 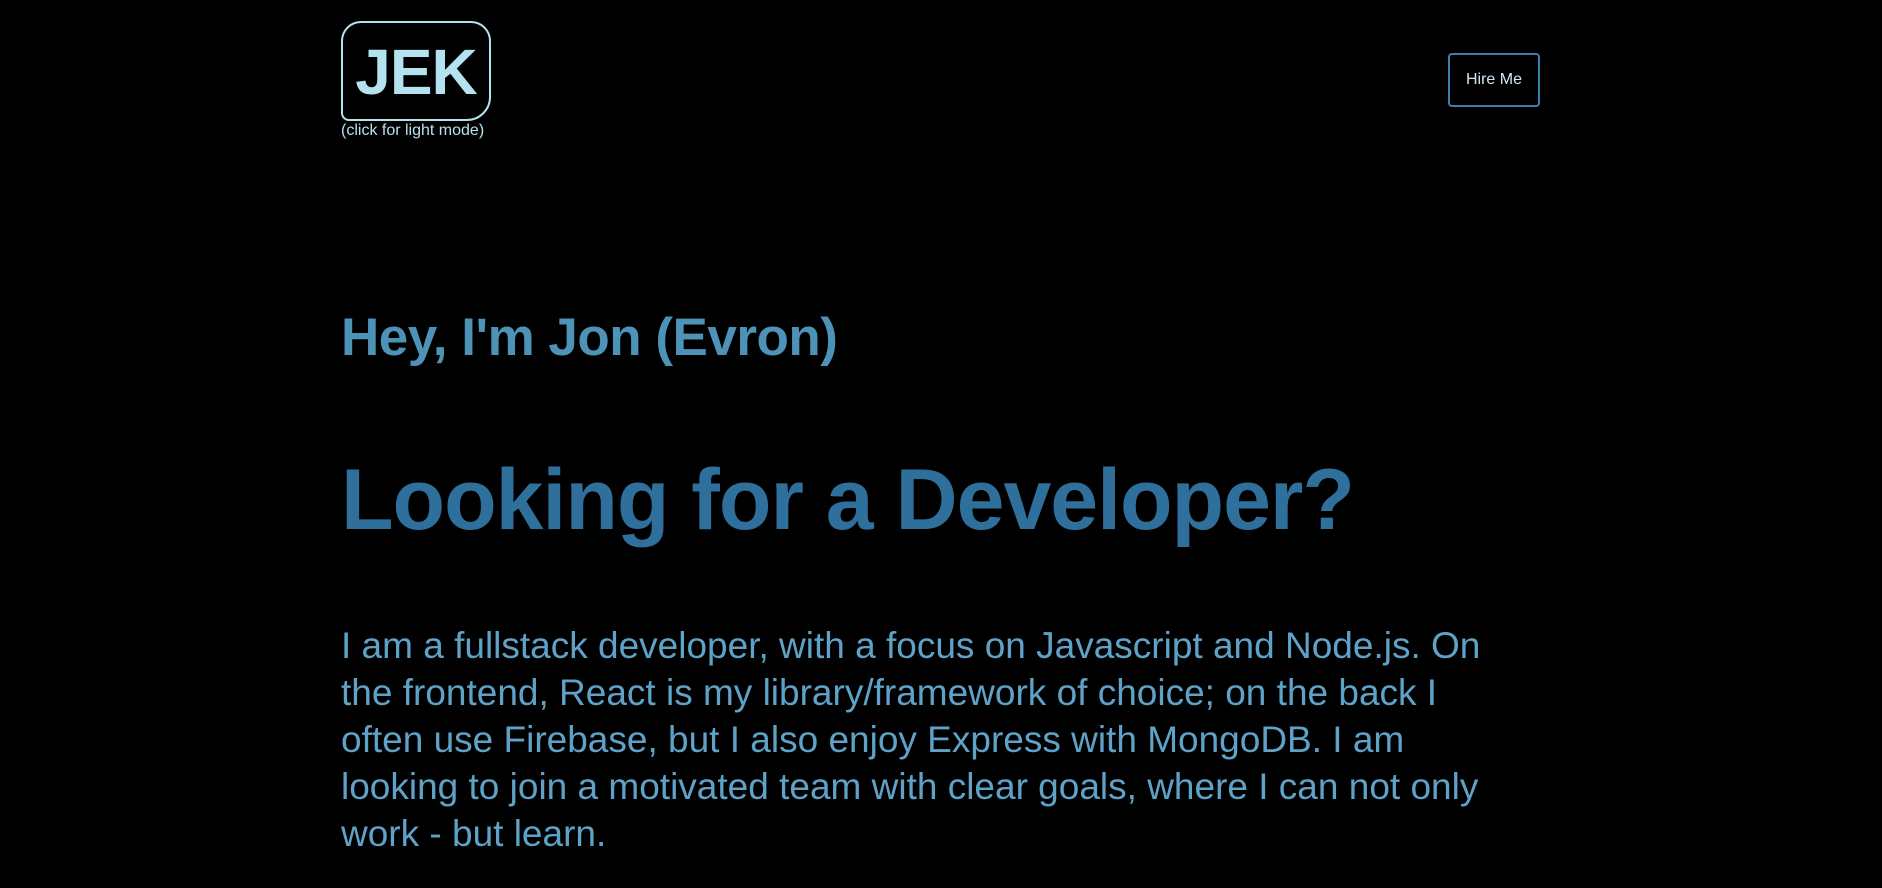 I want to click on theme-toggle-logo: JEK (click for light mode), so click(x=416, y=81).